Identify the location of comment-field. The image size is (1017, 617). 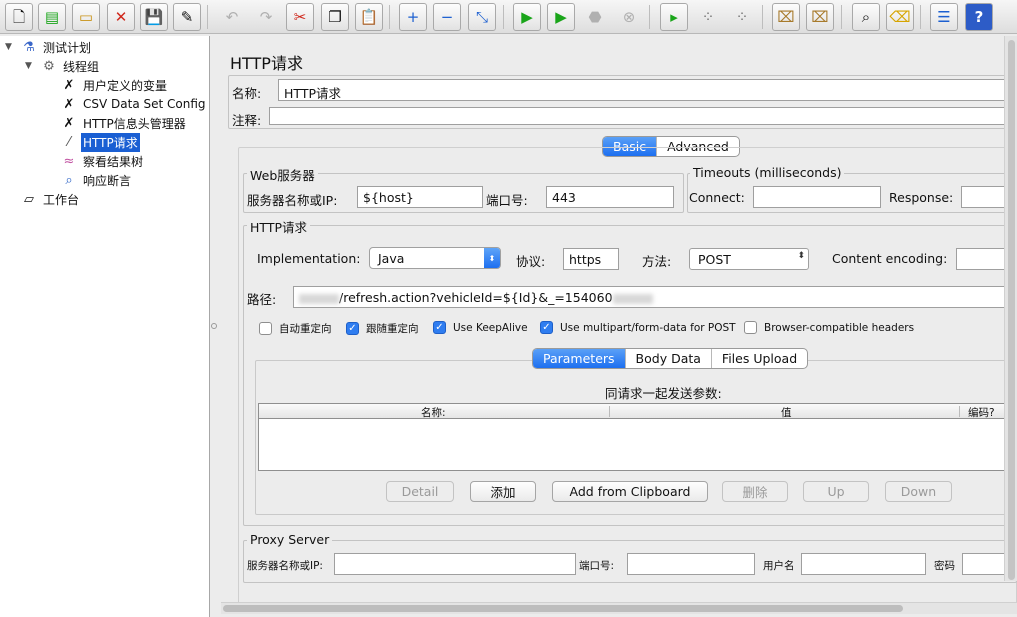
(643, 116).